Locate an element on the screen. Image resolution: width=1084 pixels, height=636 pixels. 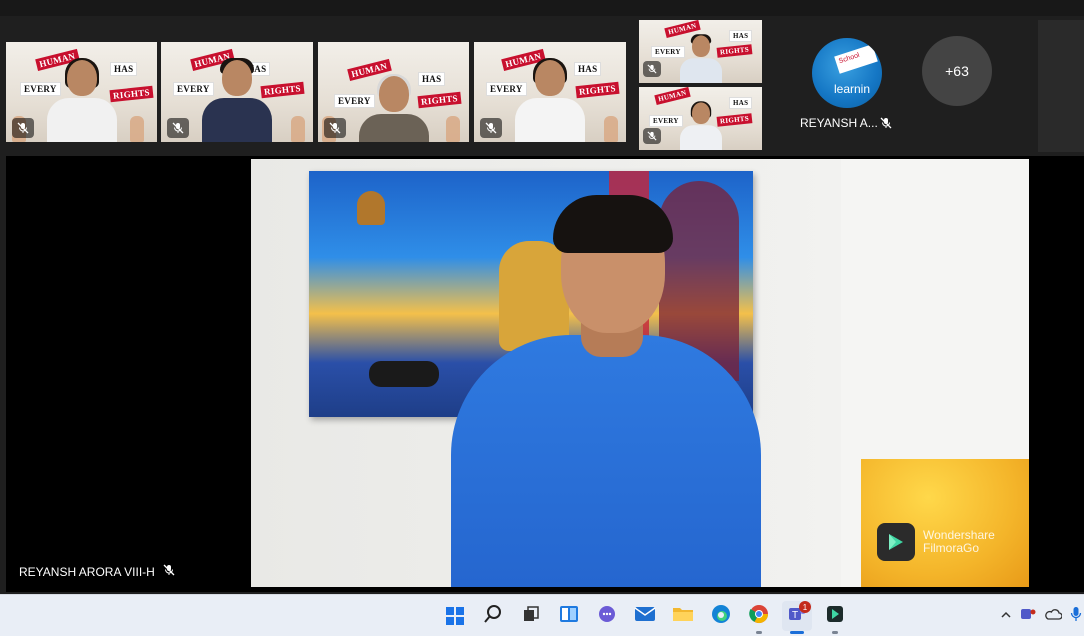
filmora-logo-icon is located at coordinates (896, 542).